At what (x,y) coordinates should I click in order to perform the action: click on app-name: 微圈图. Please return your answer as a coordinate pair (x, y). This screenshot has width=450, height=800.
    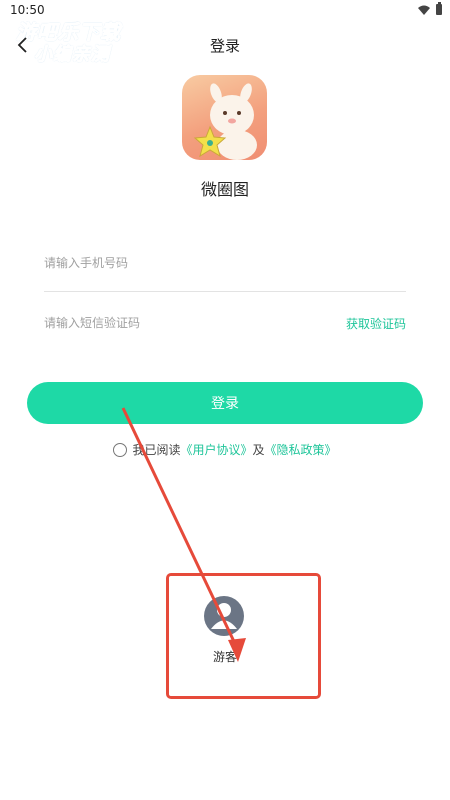
    Looking at the image, I should click on (224, 189).